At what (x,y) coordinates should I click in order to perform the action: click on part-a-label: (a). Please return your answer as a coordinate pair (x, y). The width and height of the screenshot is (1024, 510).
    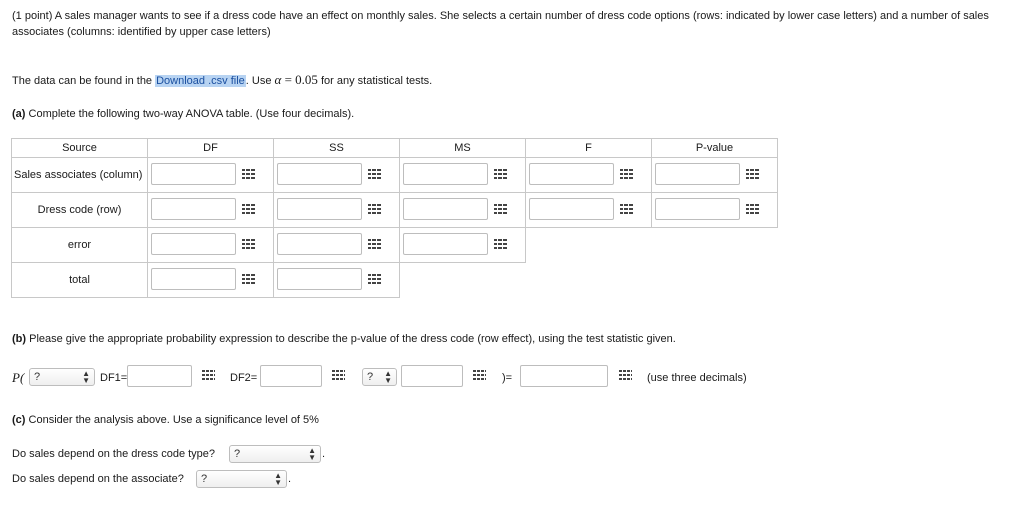
    Looking at the image, I should click on (19, 114).